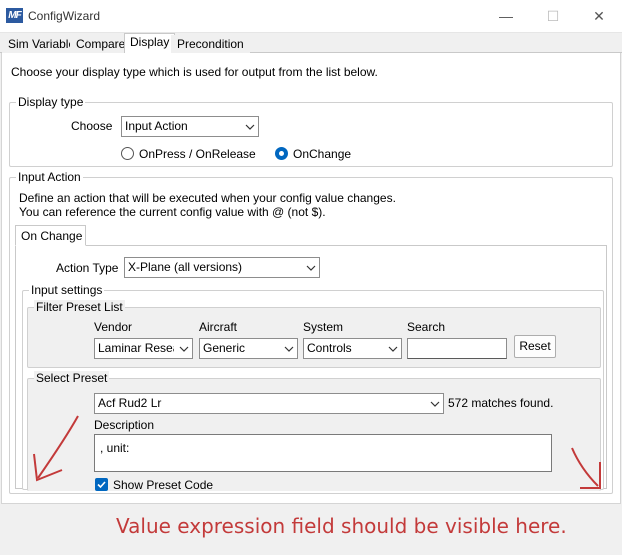 Image resolution: width=622 pixels, height=555 pixels. What do you see at coordinates (127, 153) in the screenshot?
I see `radio-onpress` at bounding box center [127, 153].